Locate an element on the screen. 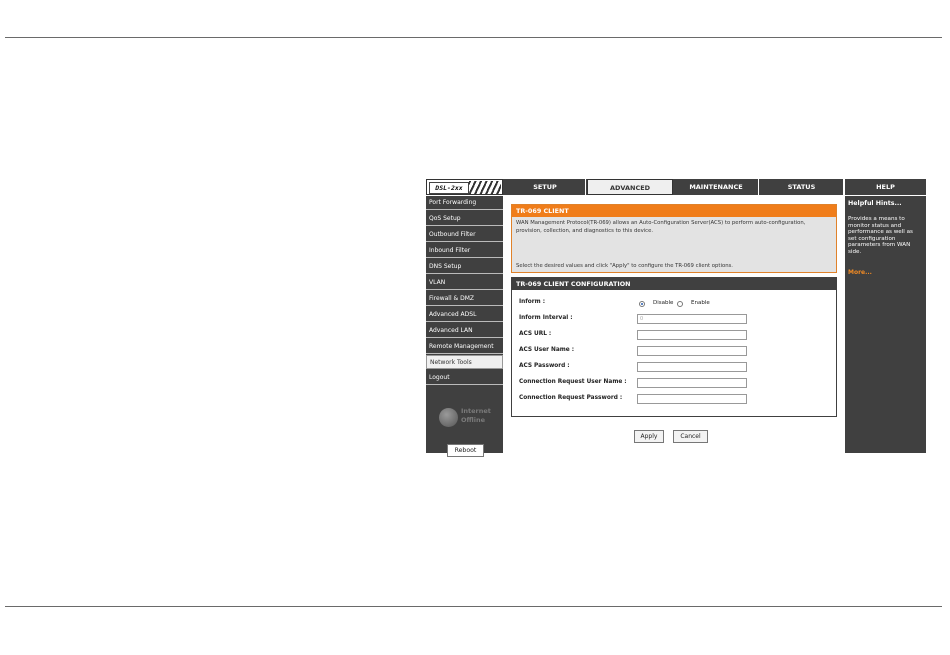 The width and height of the screenshot is (950, 655). sidebar-item-outbound-filter: Outbound Filter is located at coordinates (464, 235).